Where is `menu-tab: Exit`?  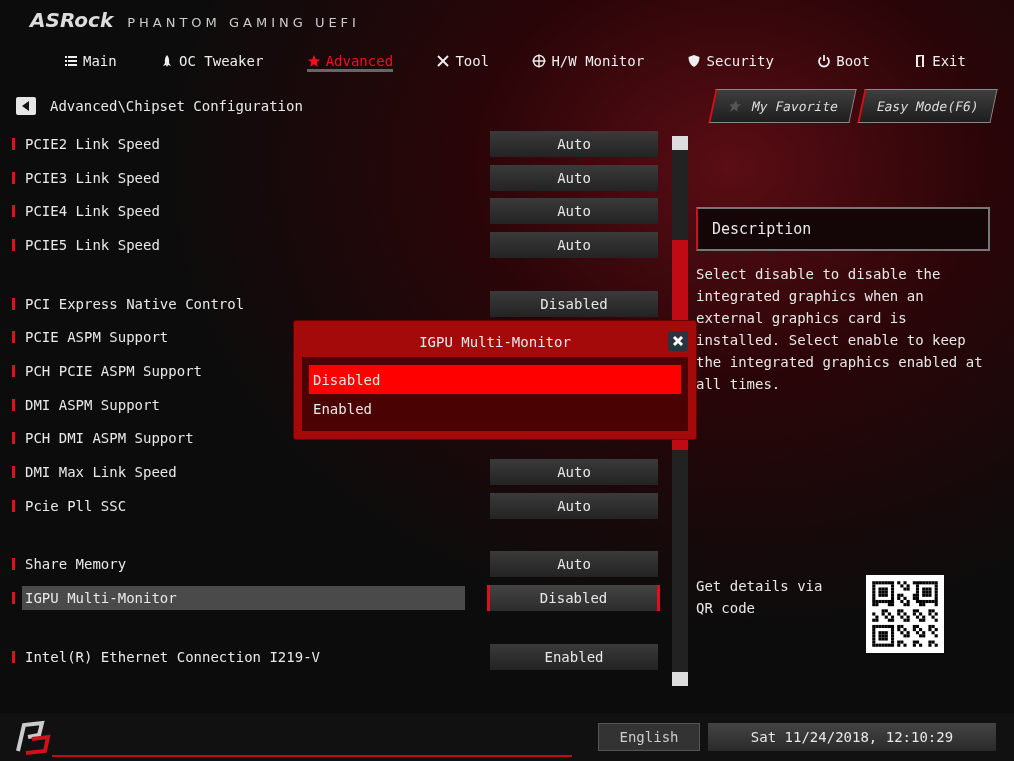 menu-tab: Exit is located at coordinates (939, 61).